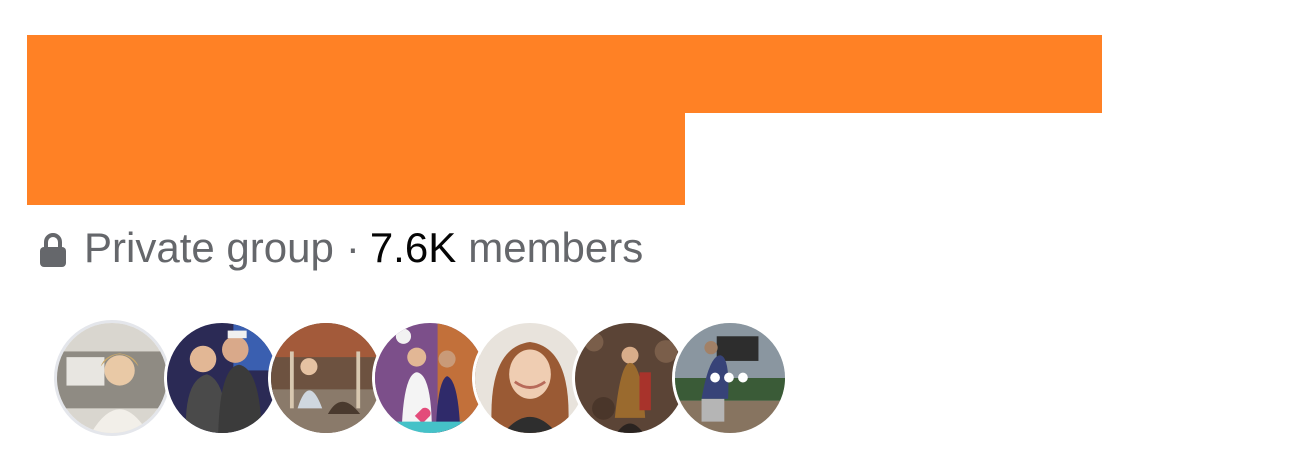  What do you see at coordinates (53, 248) in the screenshot?
I see `lock-icon` at bounding box center [53, 248].